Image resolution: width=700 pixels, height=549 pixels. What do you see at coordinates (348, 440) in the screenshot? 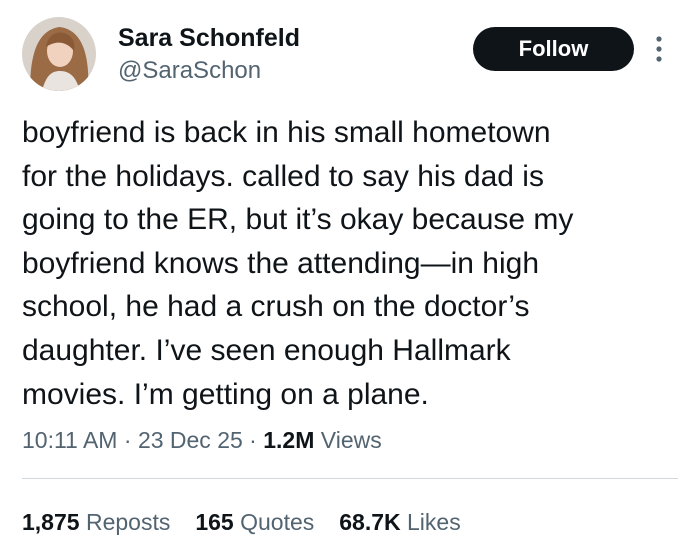
I see `views-label: Views` at bounding box center [348, 440].